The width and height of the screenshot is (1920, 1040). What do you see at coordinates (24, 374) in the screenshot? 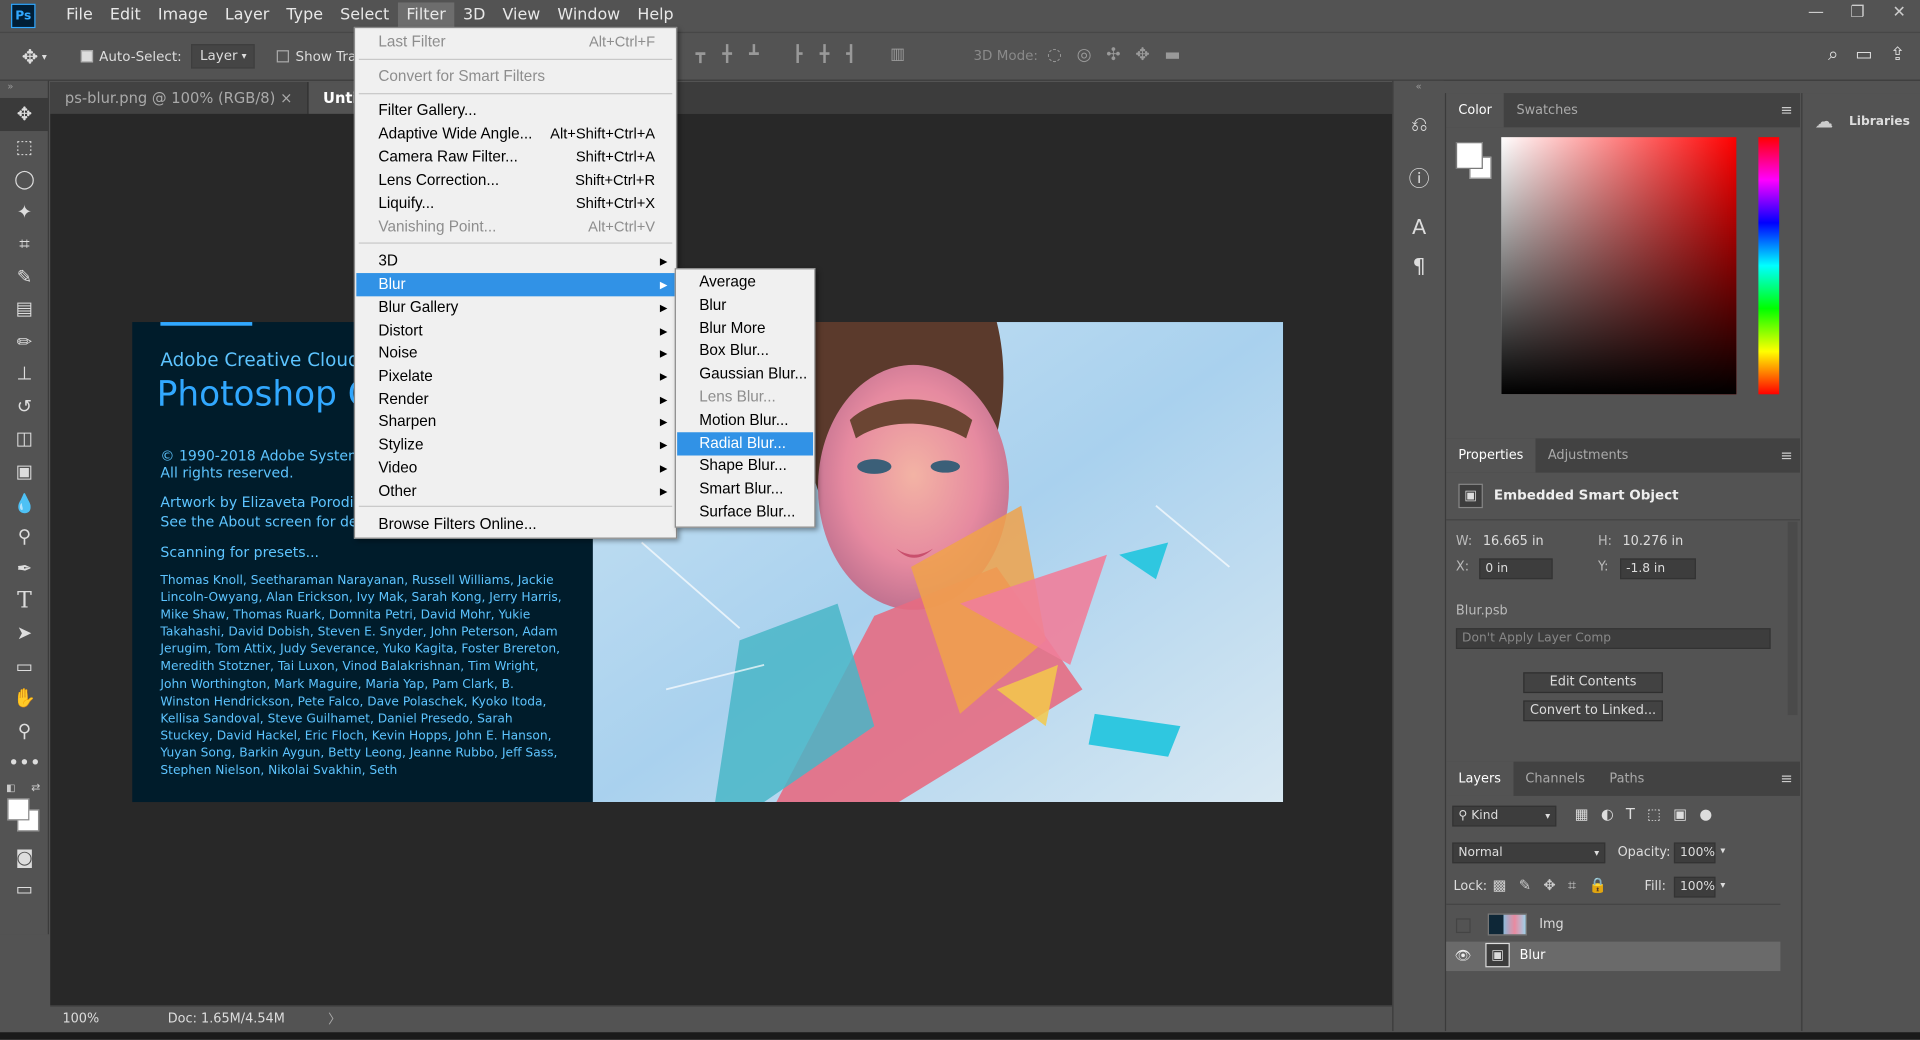
I see `clone-stamp-tool-icon: ⊥` at bounding box center [24, 374].